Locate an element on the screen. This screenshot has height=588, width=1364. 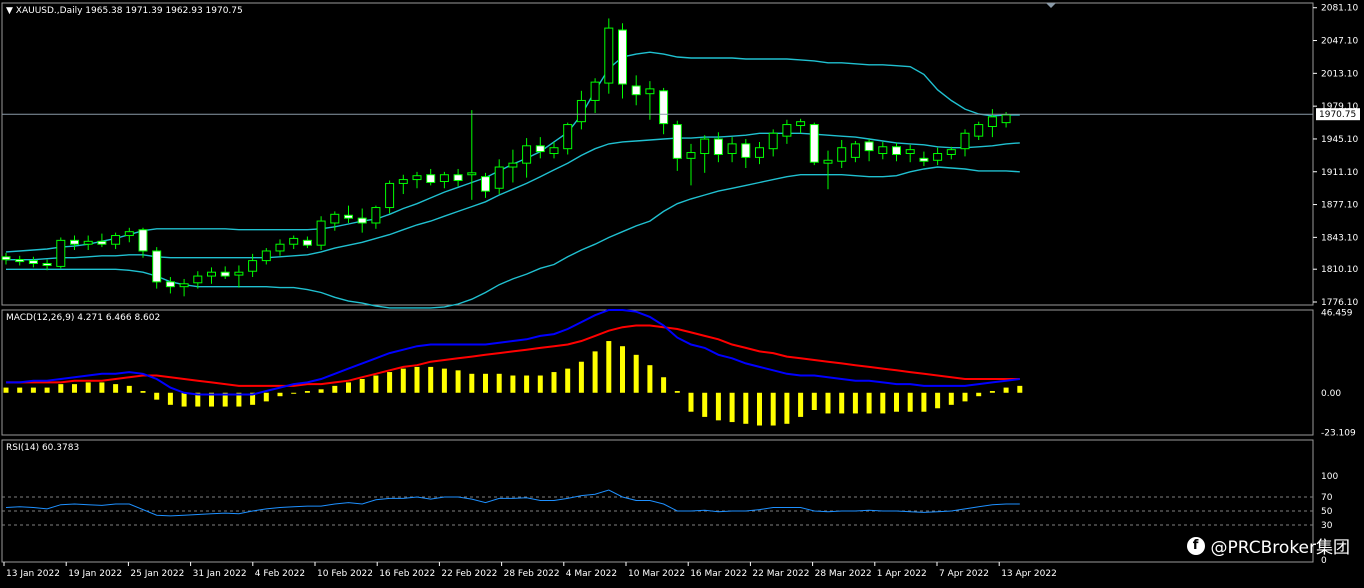
rsi-line is located at coordinates (512, 503).